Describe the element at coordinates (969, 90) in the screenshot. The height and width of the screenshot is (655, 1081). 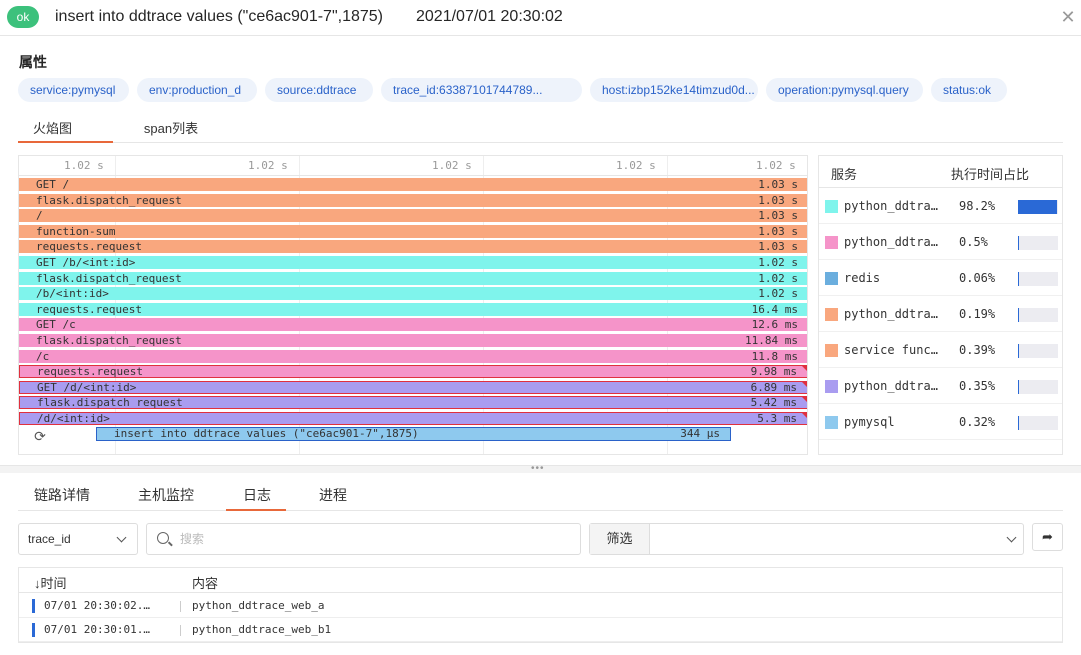
I see `attribute-tag: status:ok` at that location.